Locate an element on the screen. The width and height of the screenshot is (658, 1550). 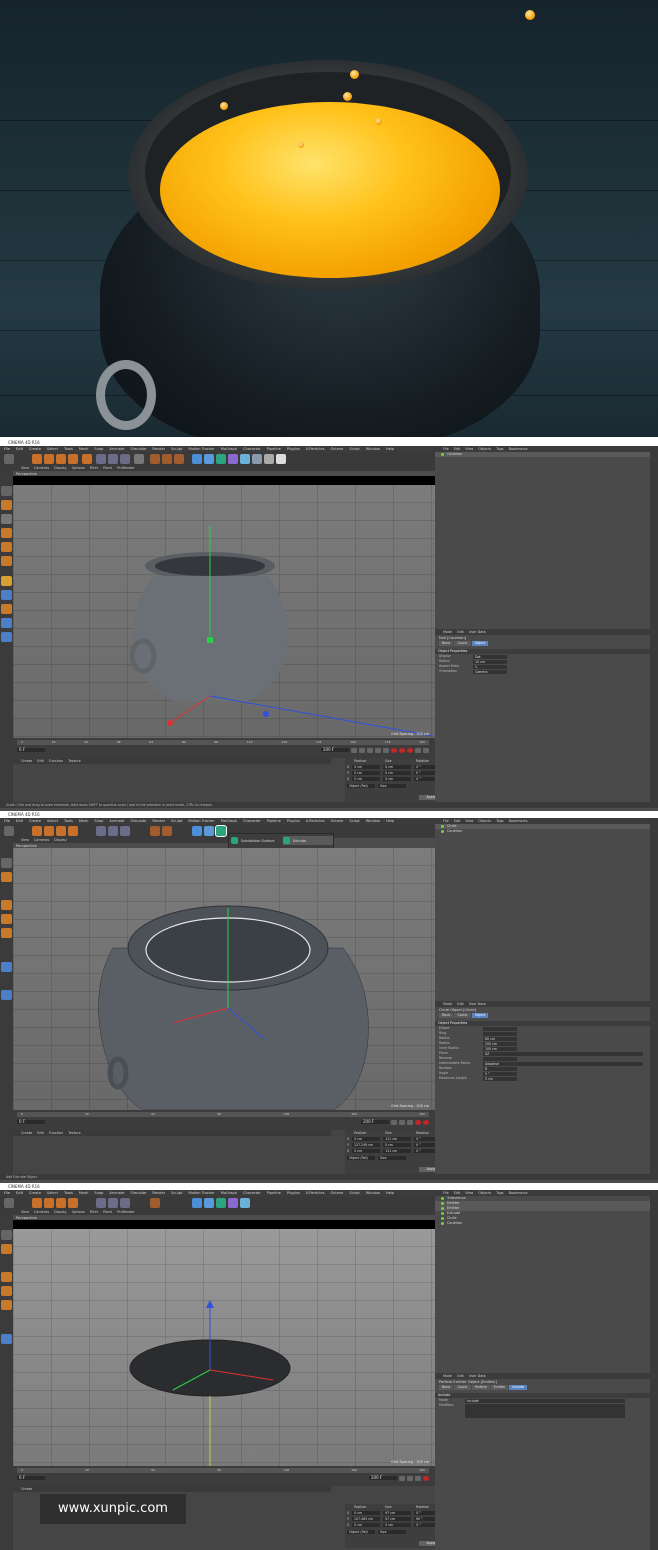
cauldron-model is located at coordinates (224, 602).